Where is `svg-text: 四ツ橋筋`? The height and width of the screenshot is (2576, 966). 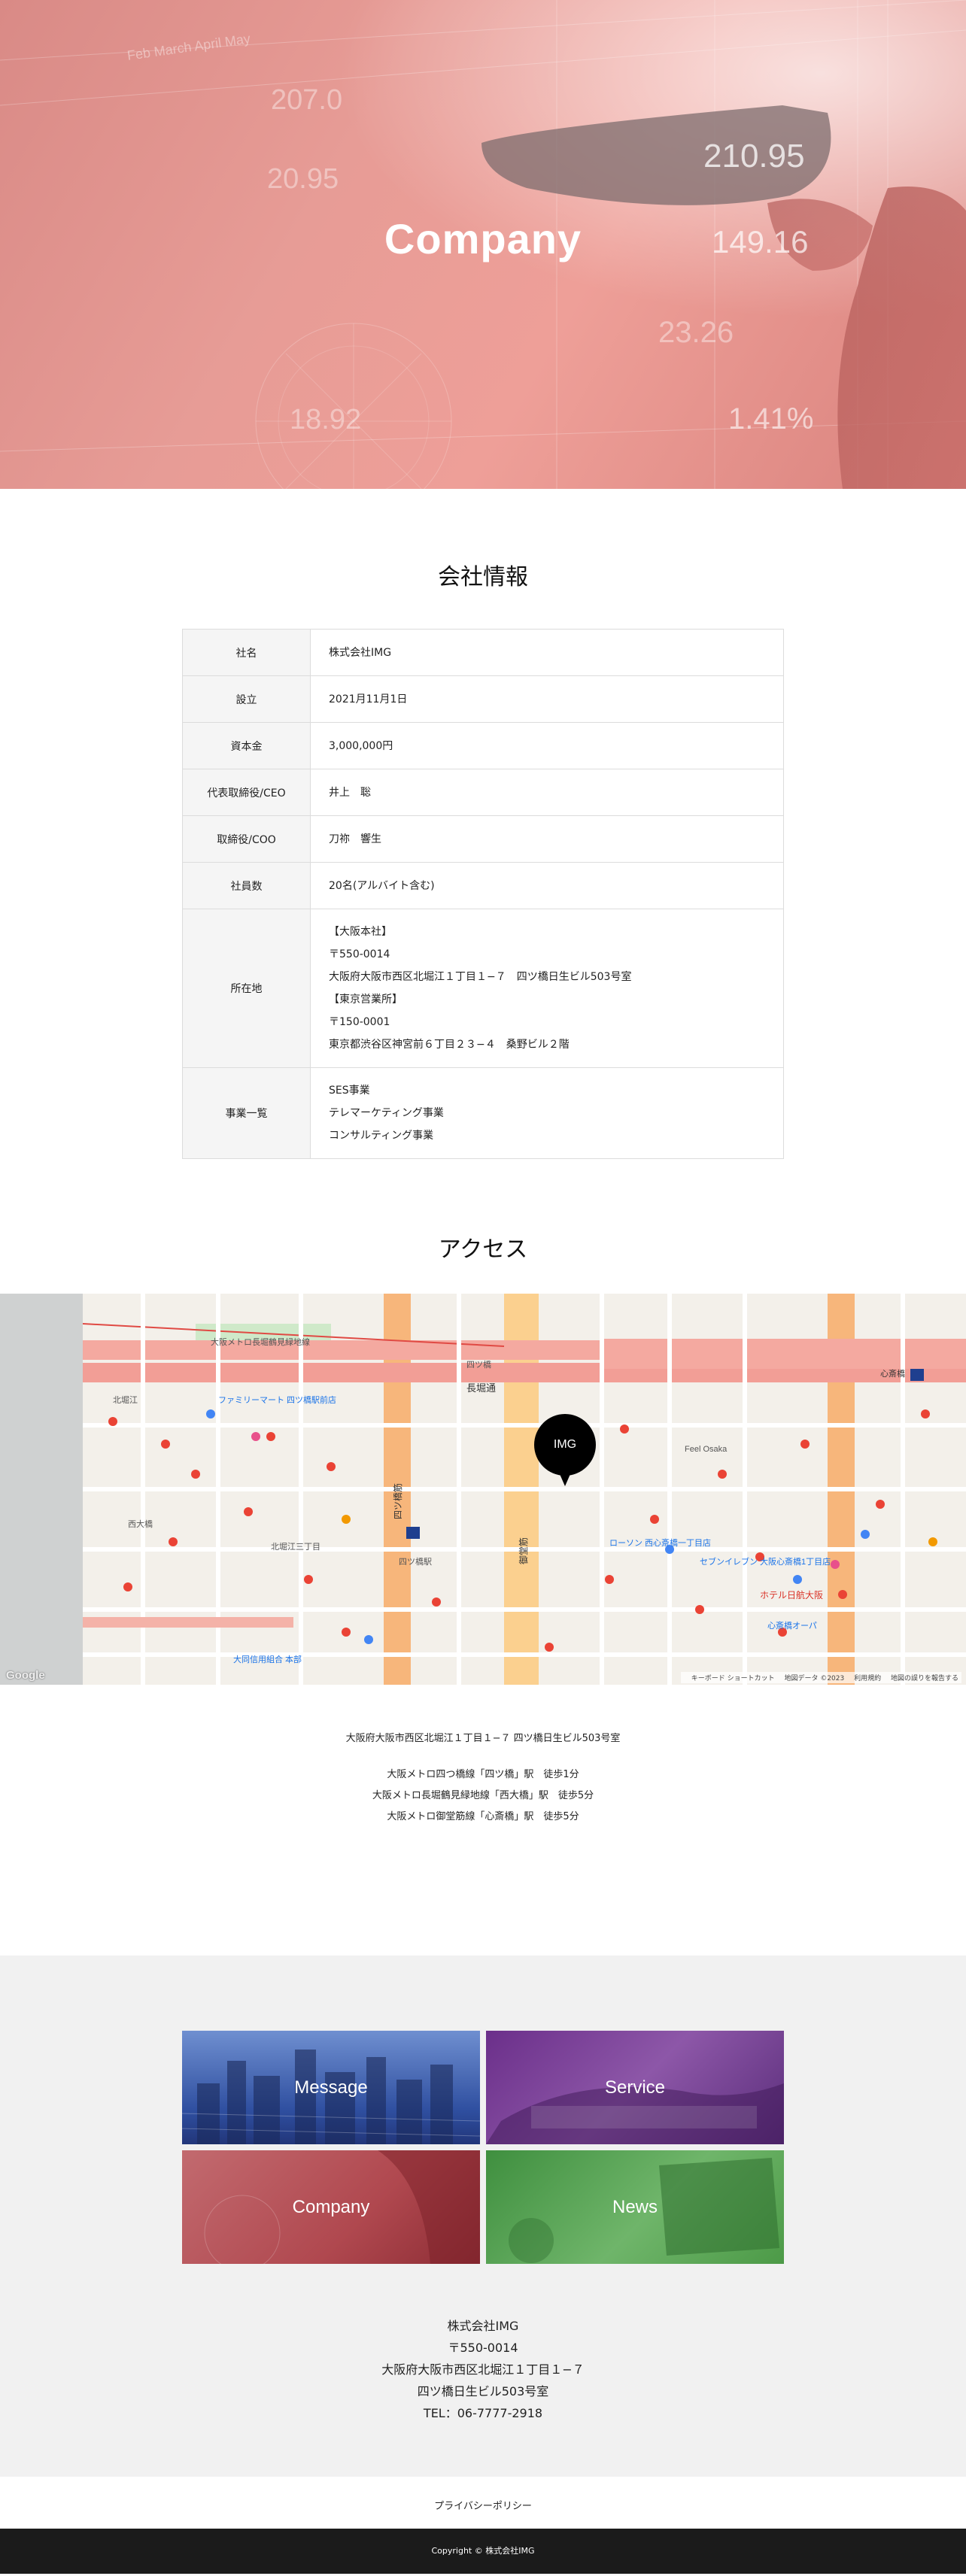 svg-text: 四ツ橋筋 is located at coordinates (398, 1501).